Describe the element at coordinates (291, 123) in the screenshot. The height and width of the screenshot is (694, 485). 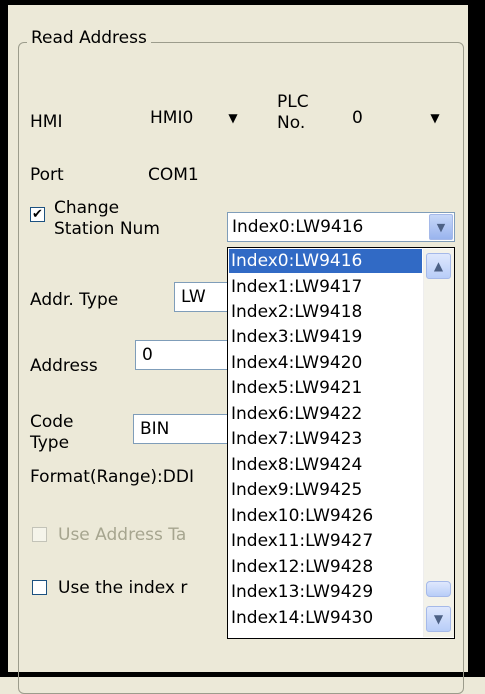
I see `plc-label-line2: No.` at that location.